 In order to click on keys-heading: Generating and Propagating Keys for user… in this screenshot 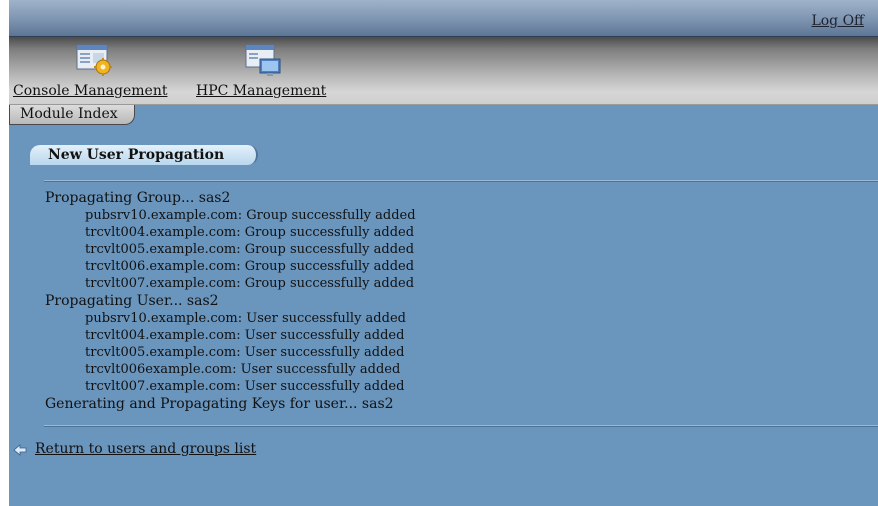, I will do `click(219, 404)`.